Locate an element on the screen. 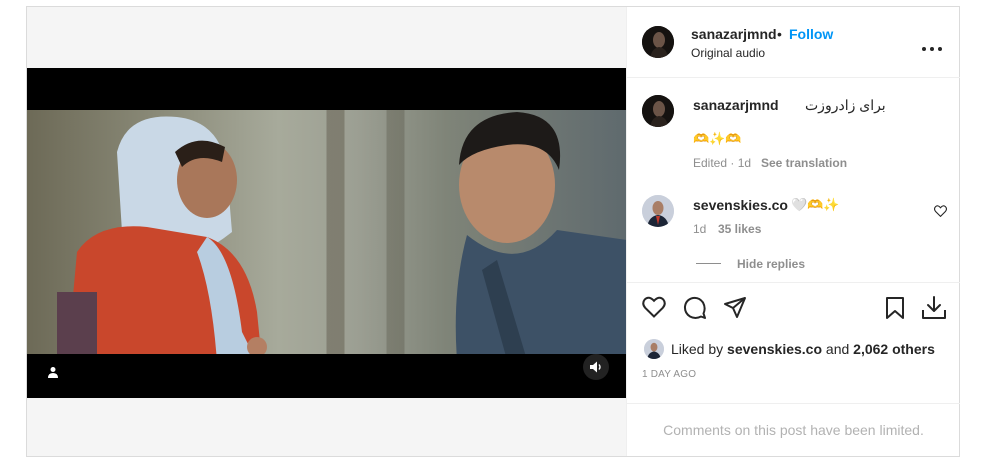 This screenshot has width=984, height=462. liked-by-text: Liked by sevenskies.co and 2,062 others is located at coordinates (803, 349).